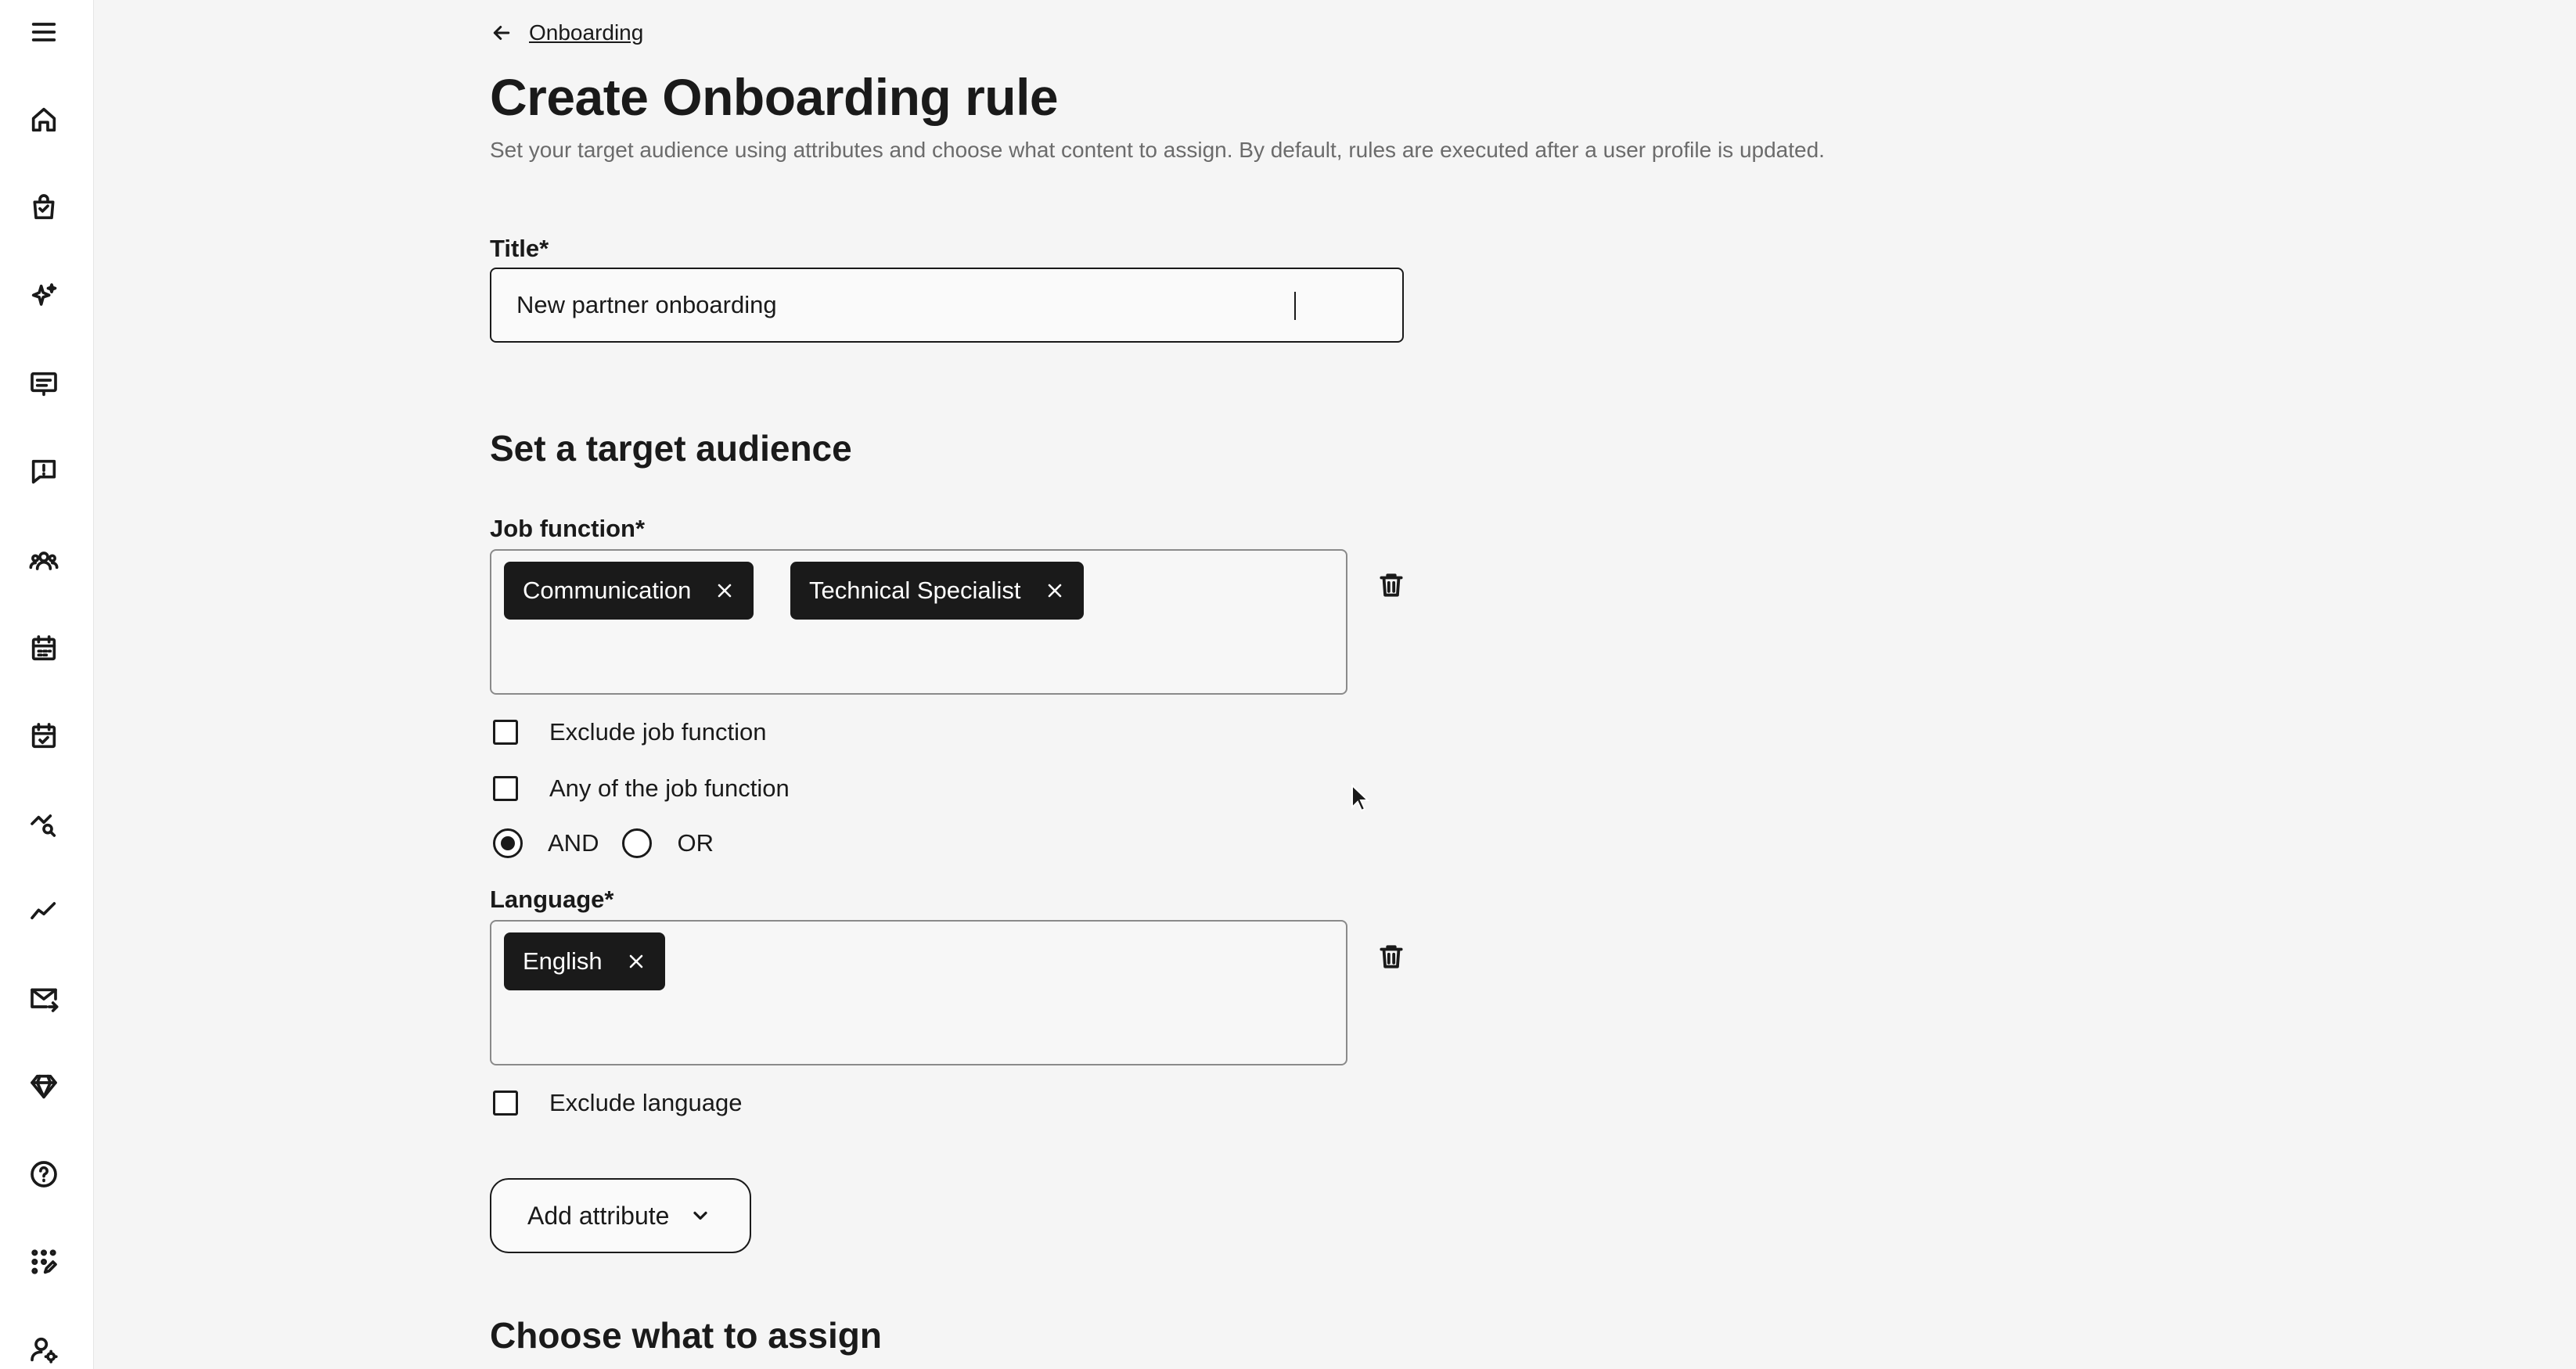 This screenshot has width=2576, height=1369. Describe the element at coordinates (44, 911) in the screenshot. I see `line-chart-icon` at that location.